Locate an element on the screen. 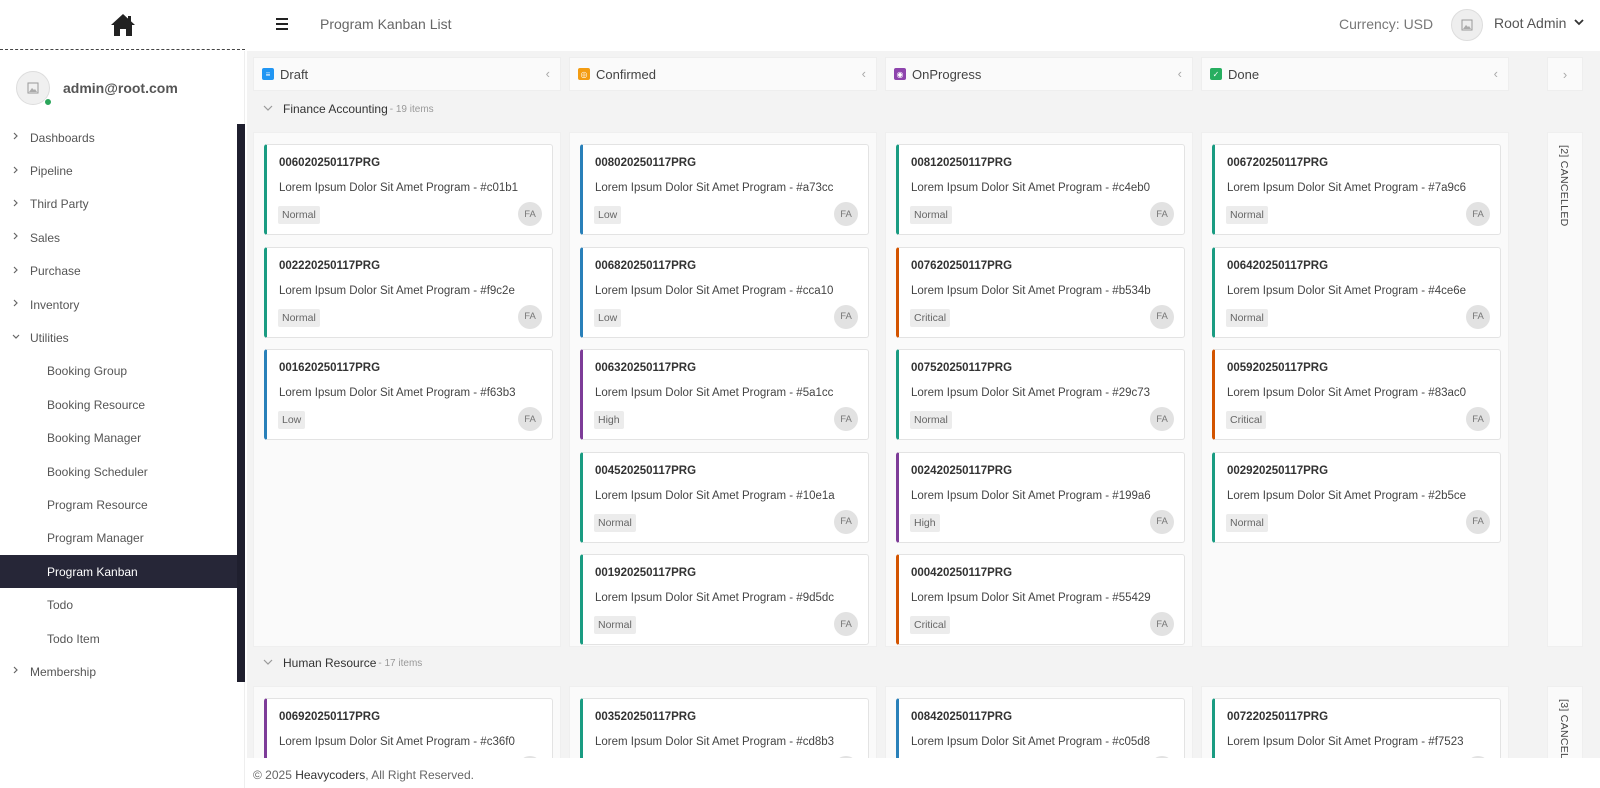  sidebar-item-booking-resource: Booking Resource is located at coordinates (118, 404).